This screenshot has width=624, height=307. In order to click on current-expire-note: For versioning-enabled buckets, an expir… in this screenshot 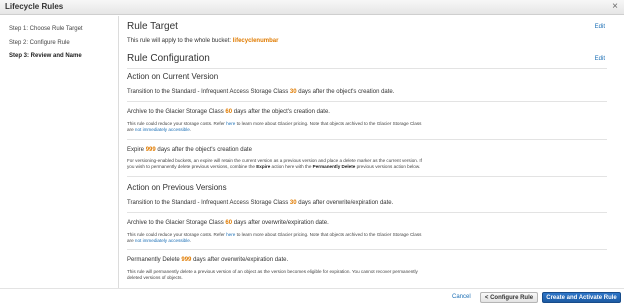, I will do `click(367, 164)`.